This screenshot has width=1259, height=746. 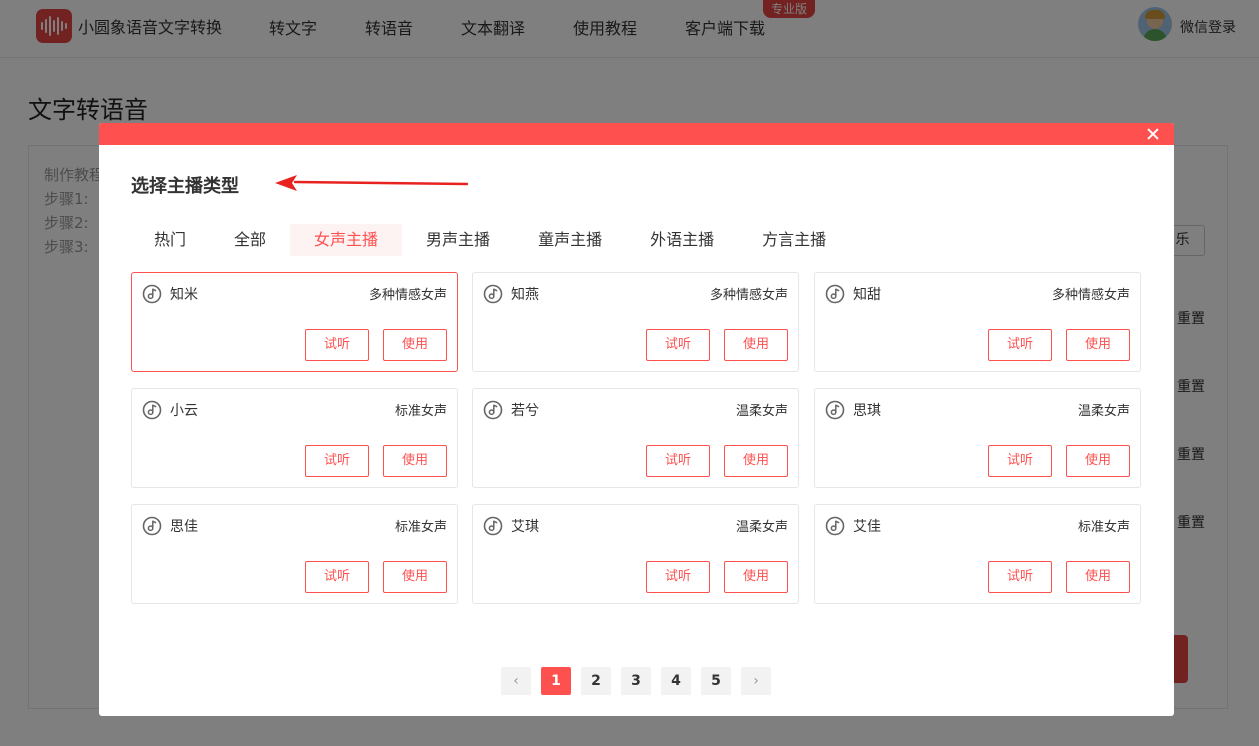 What do you see at coordinates (184, 527) in the screenshot?
I see `voice-name: 思佳` at bounding box center [184, 527].